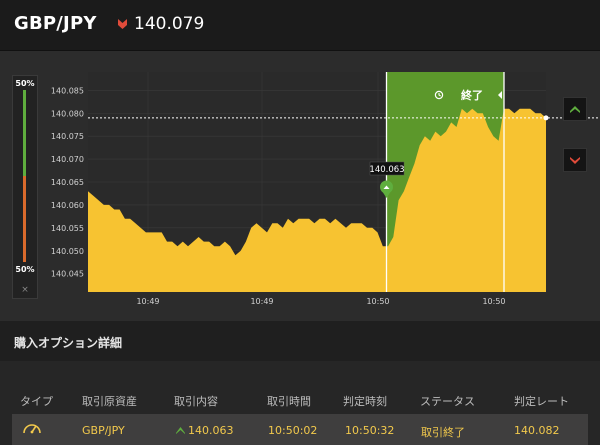 Image resolution: width=600 pixels, height=445 pixels. What do you see at coordinates (541, 401) in the screenshot?
I see `column-judge-rate: 判定レート` at bounding box center [541, 401].